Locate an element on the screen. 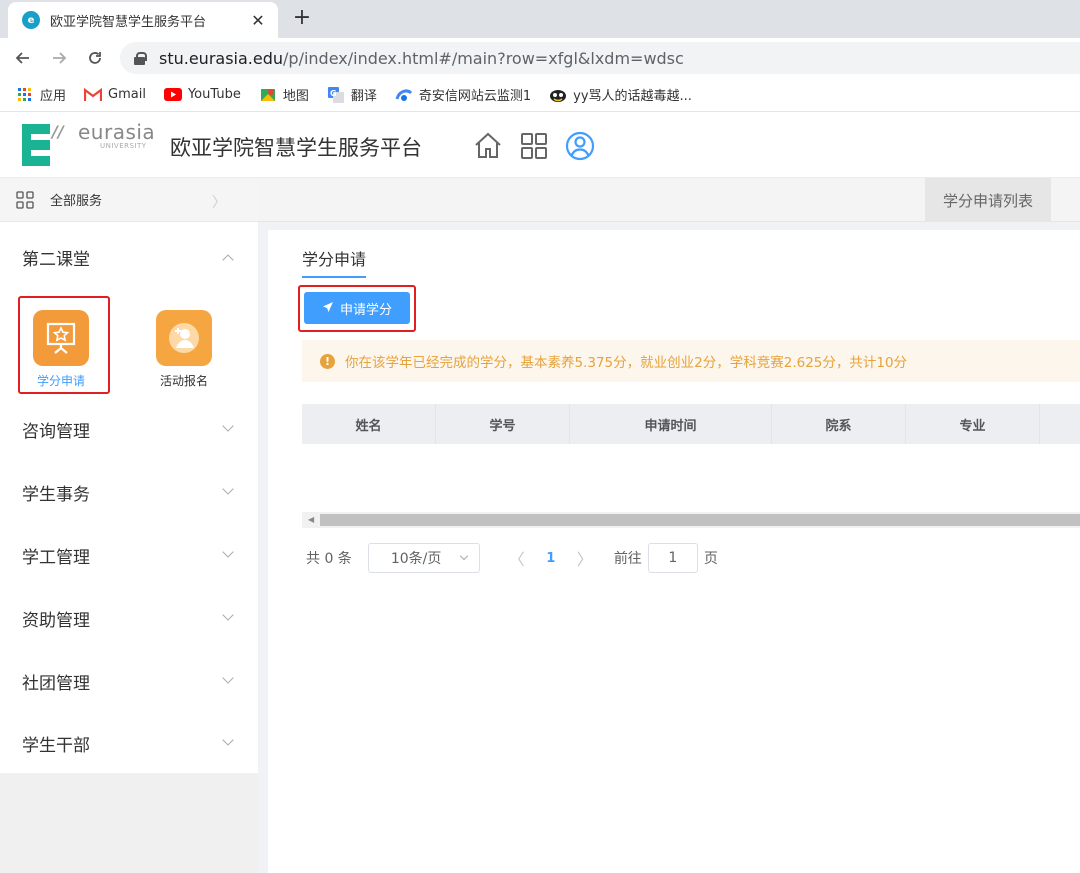 This screenshot has height=873, width=1080. arrow-left-icon is located at coordinates (22, 58).